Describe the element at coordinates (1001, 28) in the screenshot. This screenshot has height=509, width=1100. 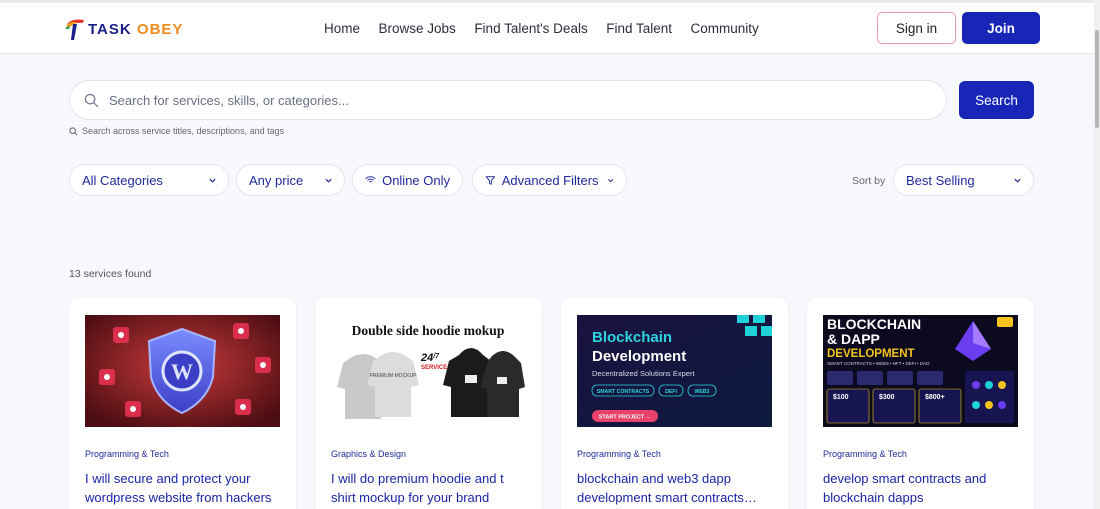
I see `join-button: Join` at that location.